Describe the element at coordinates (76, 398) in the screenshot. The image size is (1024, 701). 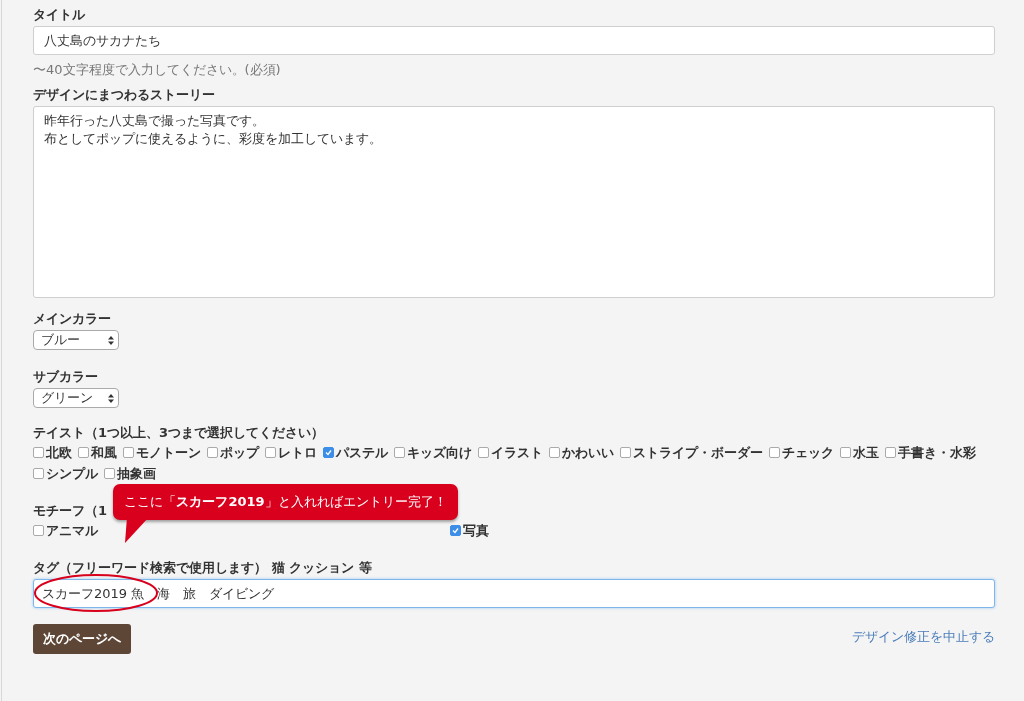
I see `color-select: グリーン` at that location.